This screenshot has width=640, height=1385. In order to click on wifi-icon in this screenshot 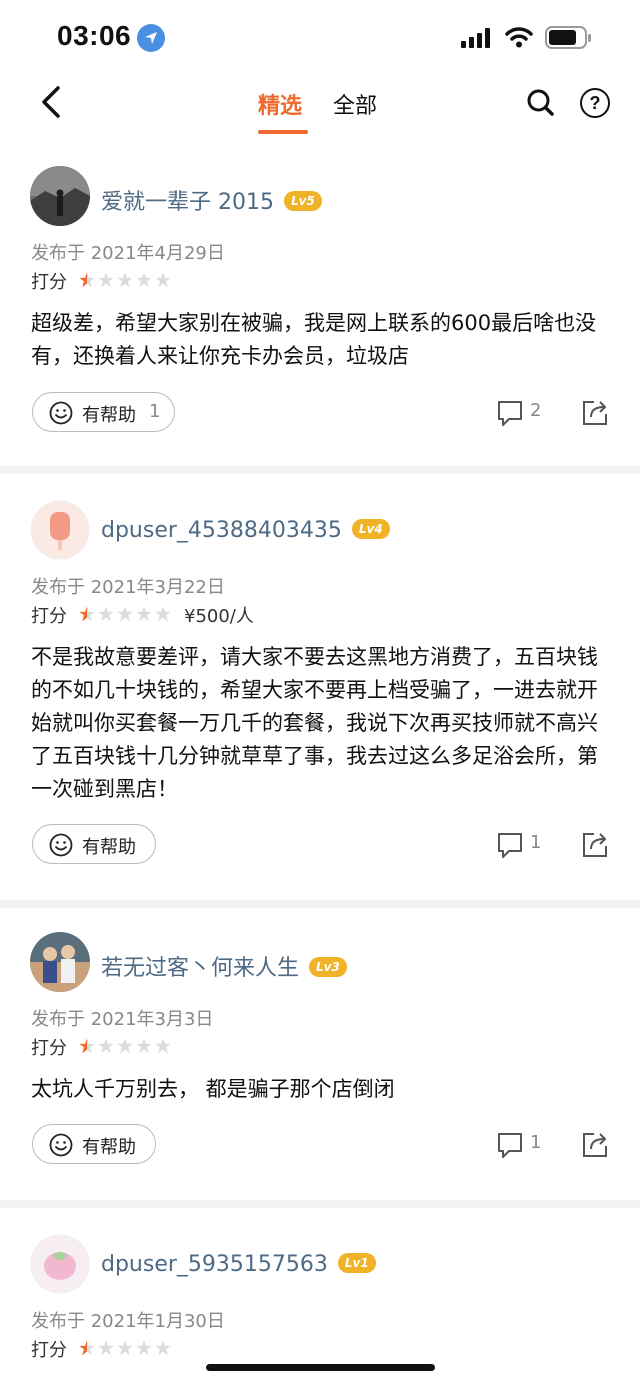, I will do `click(519, 37)`.